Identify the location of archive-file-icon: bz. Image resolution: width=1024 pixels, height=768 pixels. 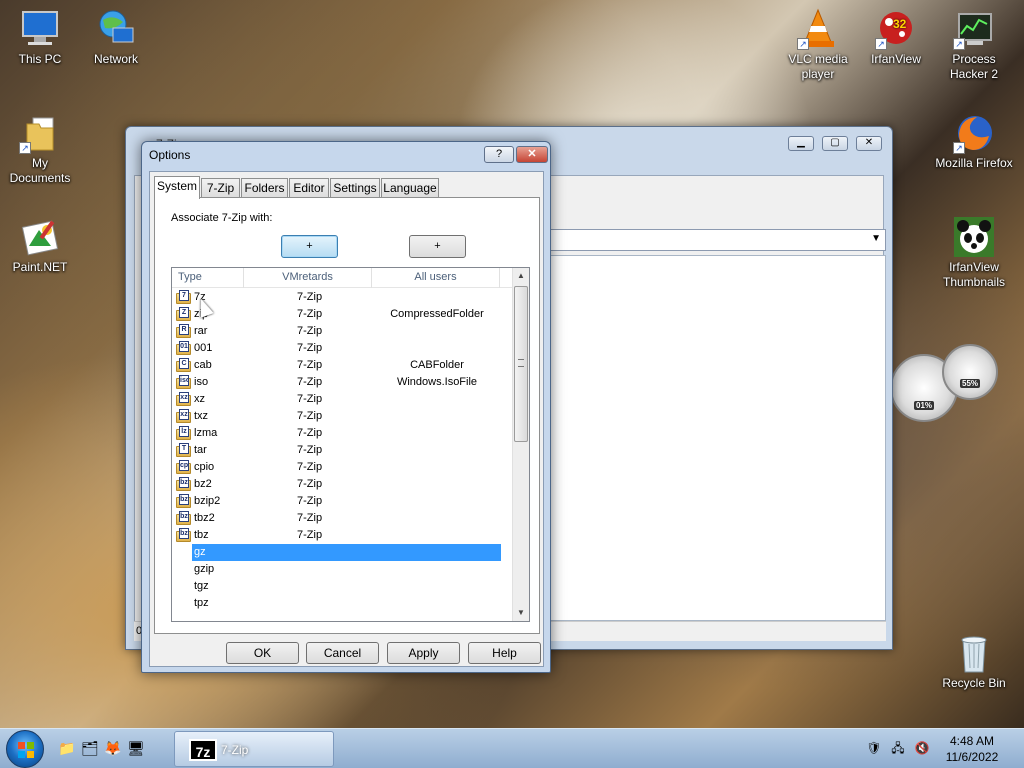
(183, 501).